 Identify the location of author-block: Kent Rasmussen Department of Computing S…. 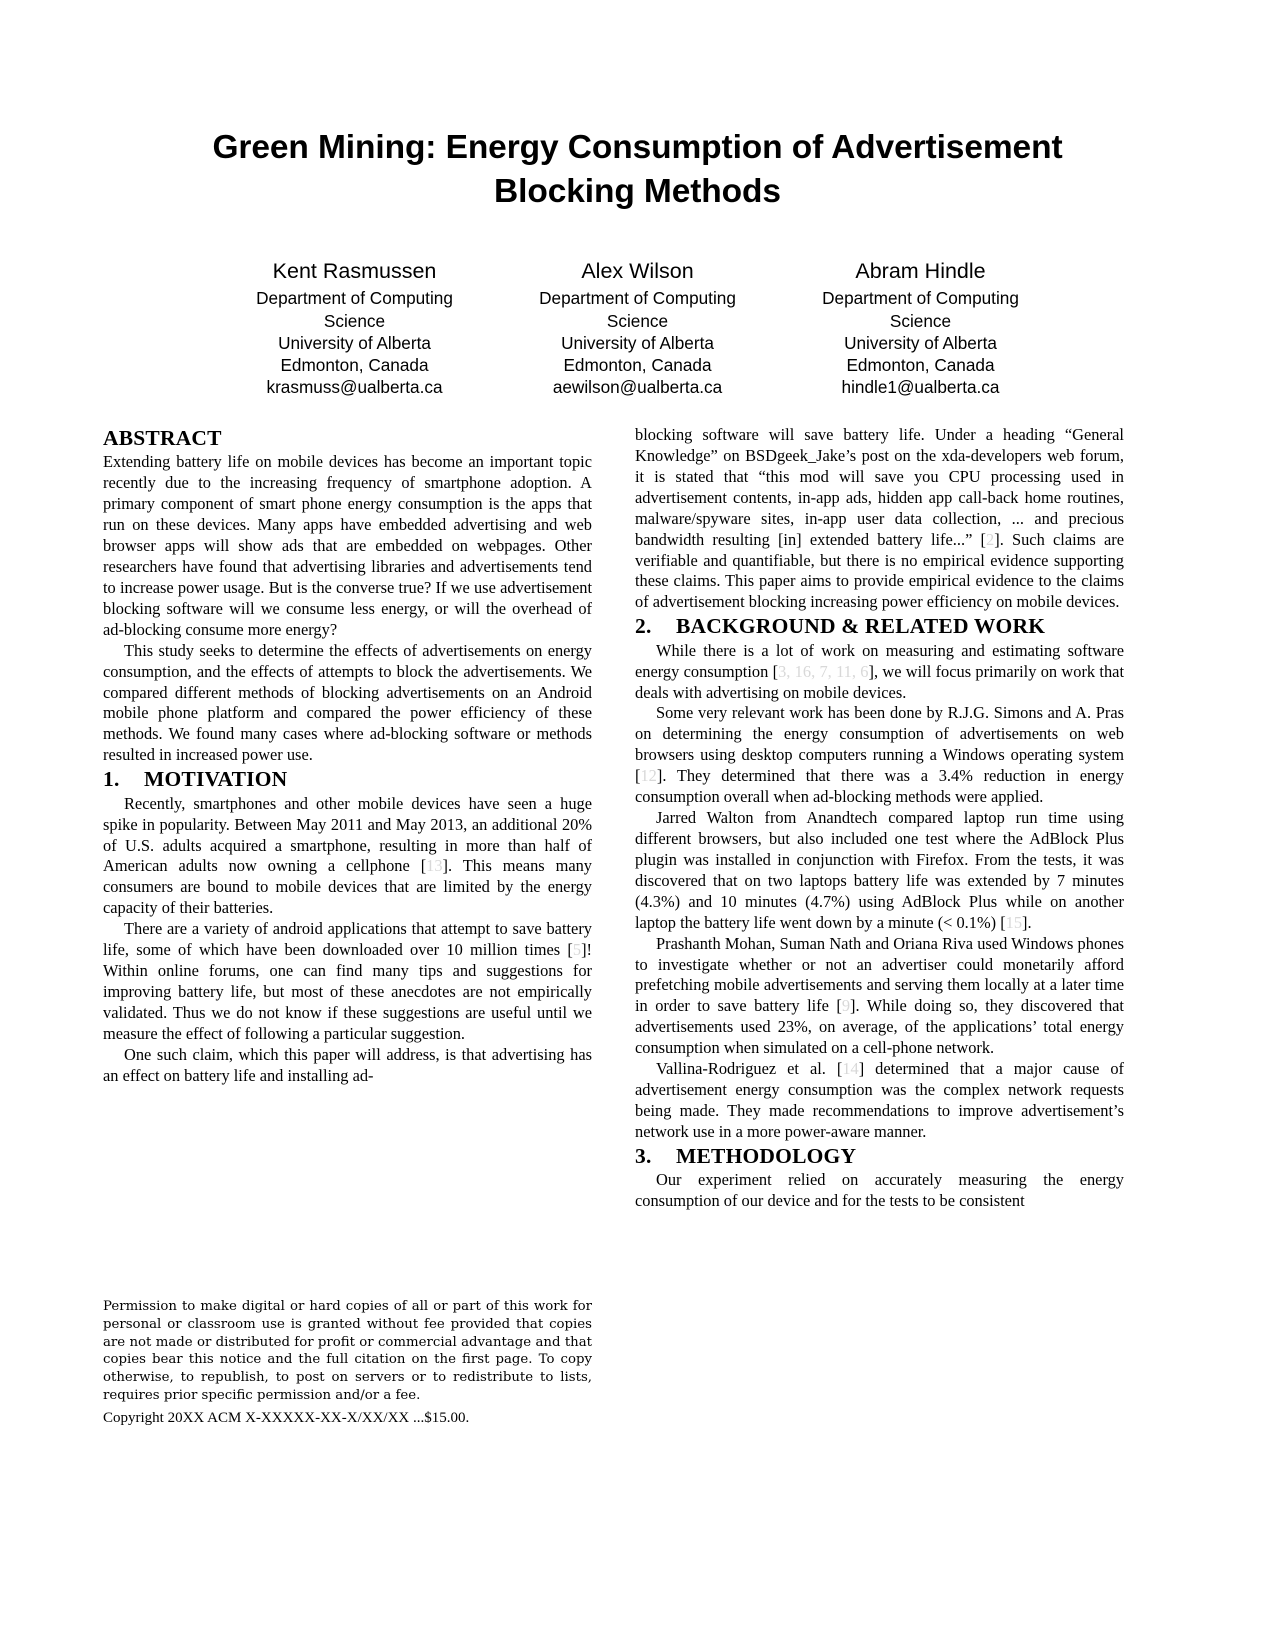
(637, 328).